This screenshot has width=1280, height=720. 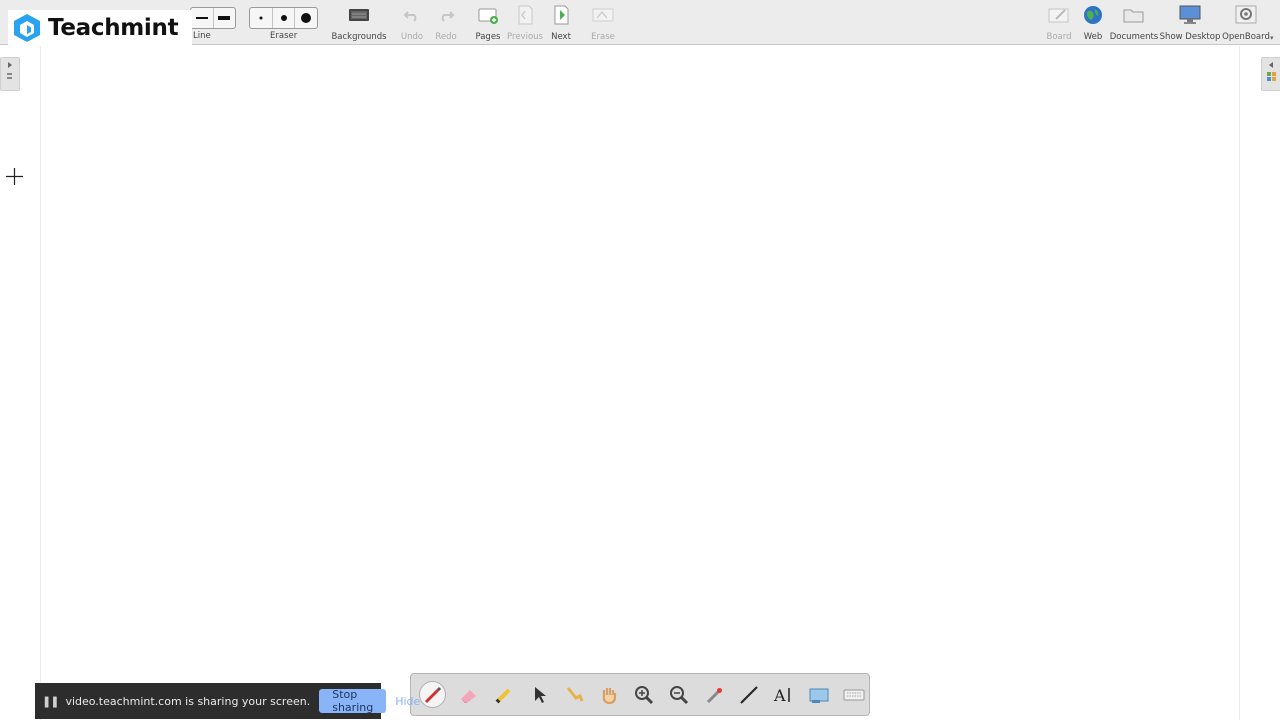 I want to click on left-library-tab, so click(x=10, y=74).